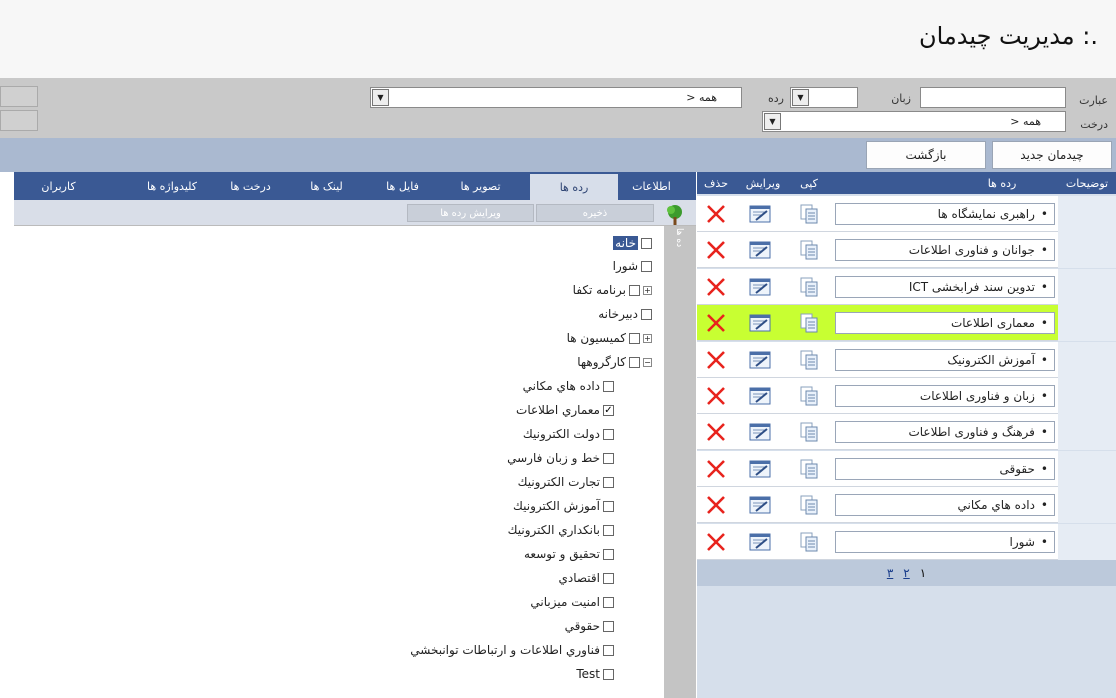 Image resolution: width=1116 pixels, height=698 pixels. I want to click on table-row: • زبان و فناوری اطلاعات, so click(906, 396).